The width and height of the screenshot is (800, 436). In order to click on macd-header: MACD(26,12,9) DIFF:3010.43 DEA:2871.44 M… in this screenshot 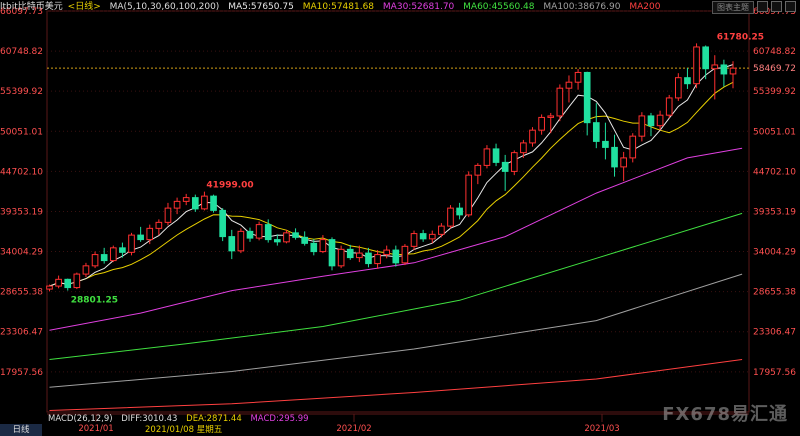, I will do `click(181, 419)`.